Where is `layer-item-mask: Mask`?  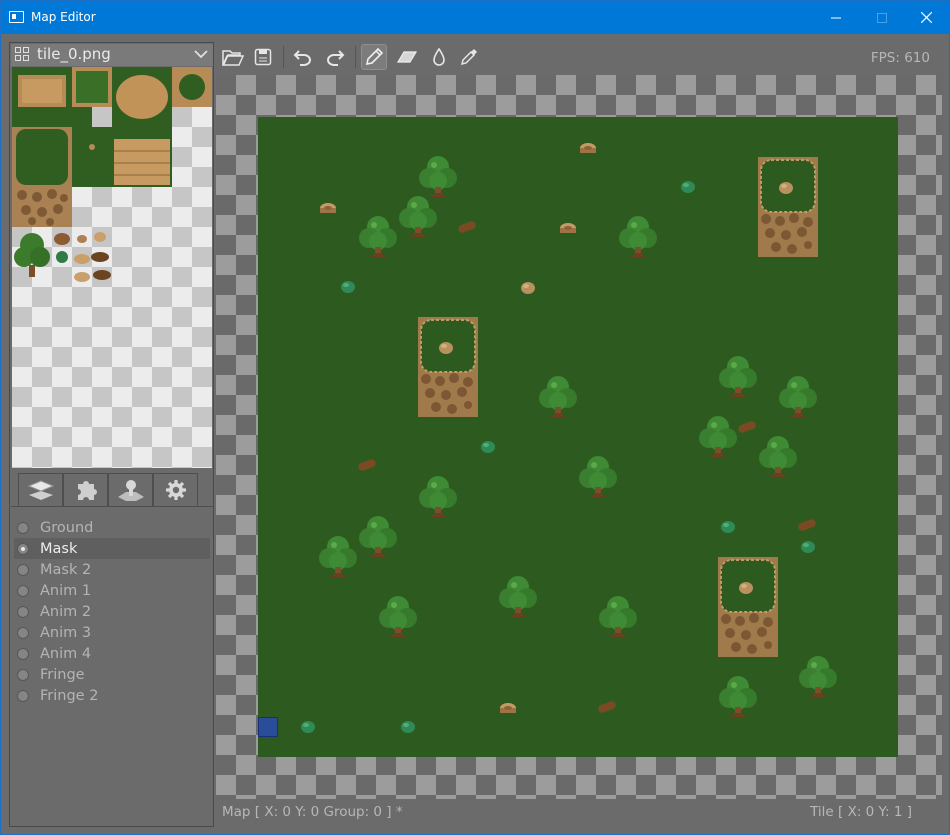
layer-item-mask: Mask is located at coordinates (112, 548).